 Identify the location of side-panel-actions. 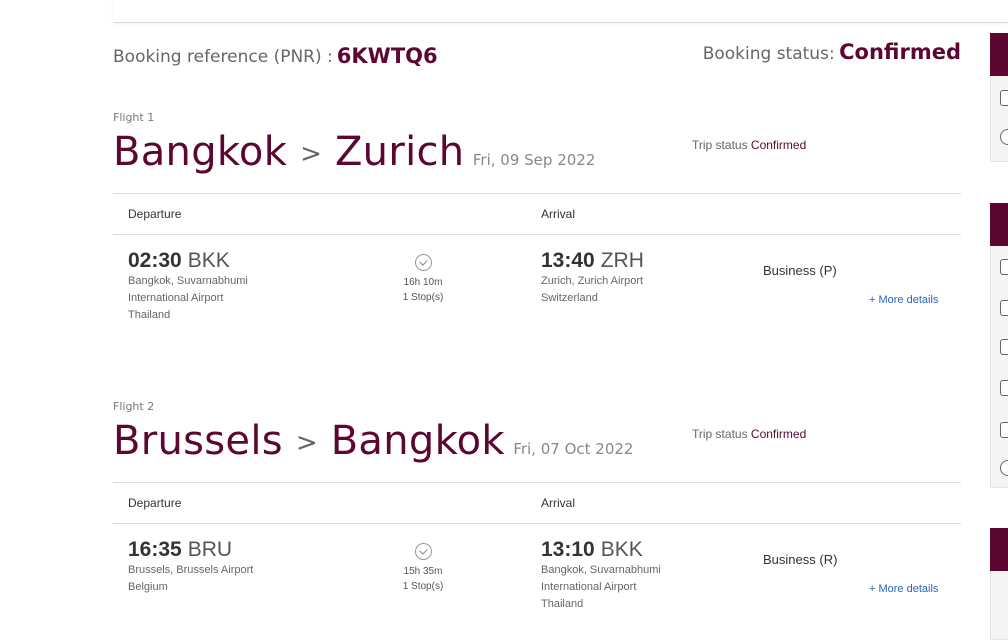
(999, 119).